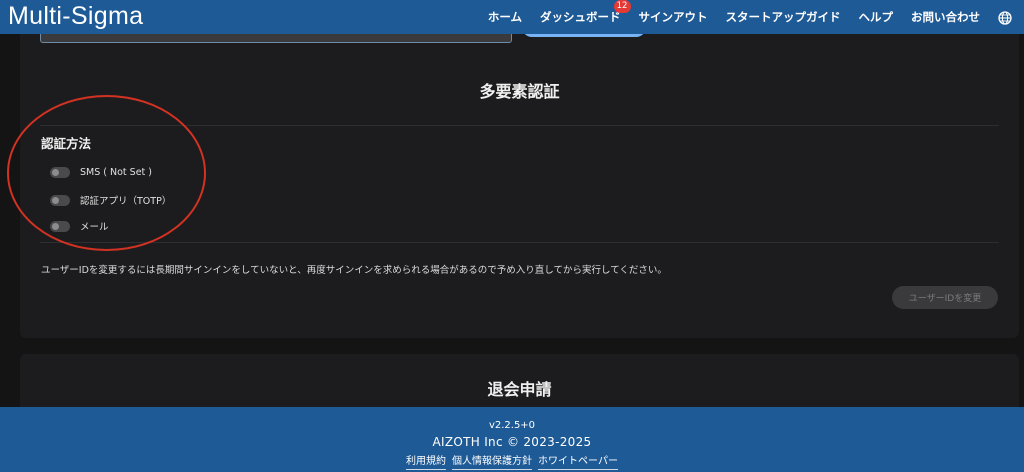 This screenshot has height=472, width=1024. What do you see at coordinates (519, 389) in the screenshot?
I see `withdraw-title: 退会申請` at bounding box center [519, 389].